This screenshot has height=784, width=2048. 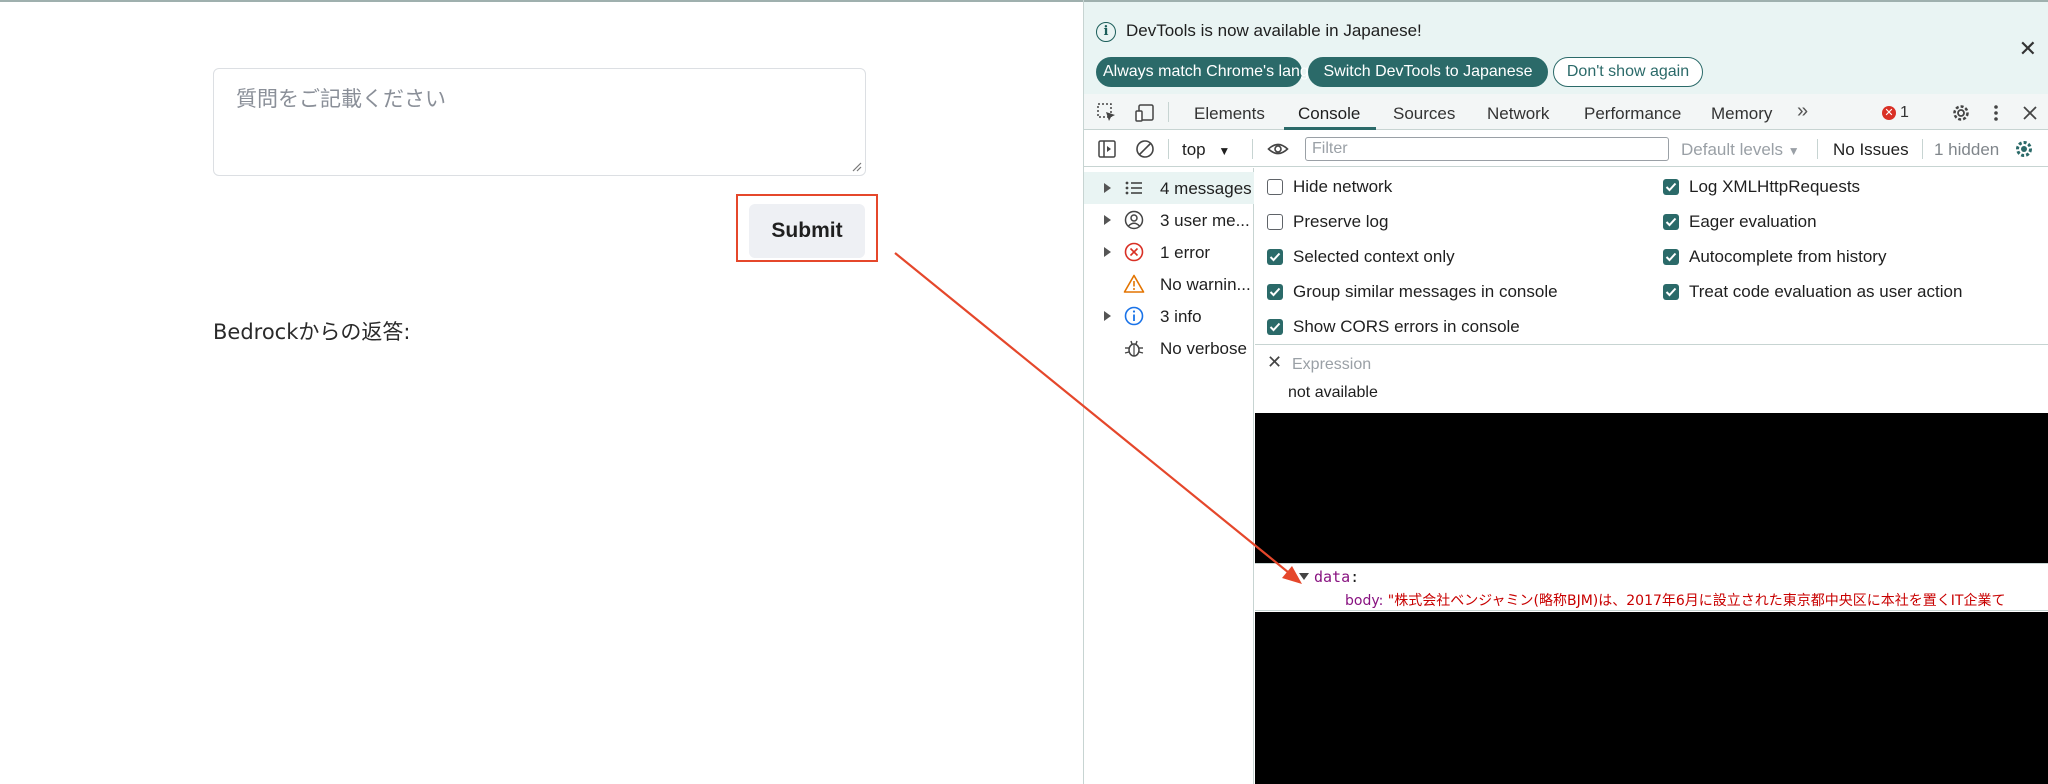 I want to click on match-language-button: Always match Chrome's language, so click(x=1220, y=72).